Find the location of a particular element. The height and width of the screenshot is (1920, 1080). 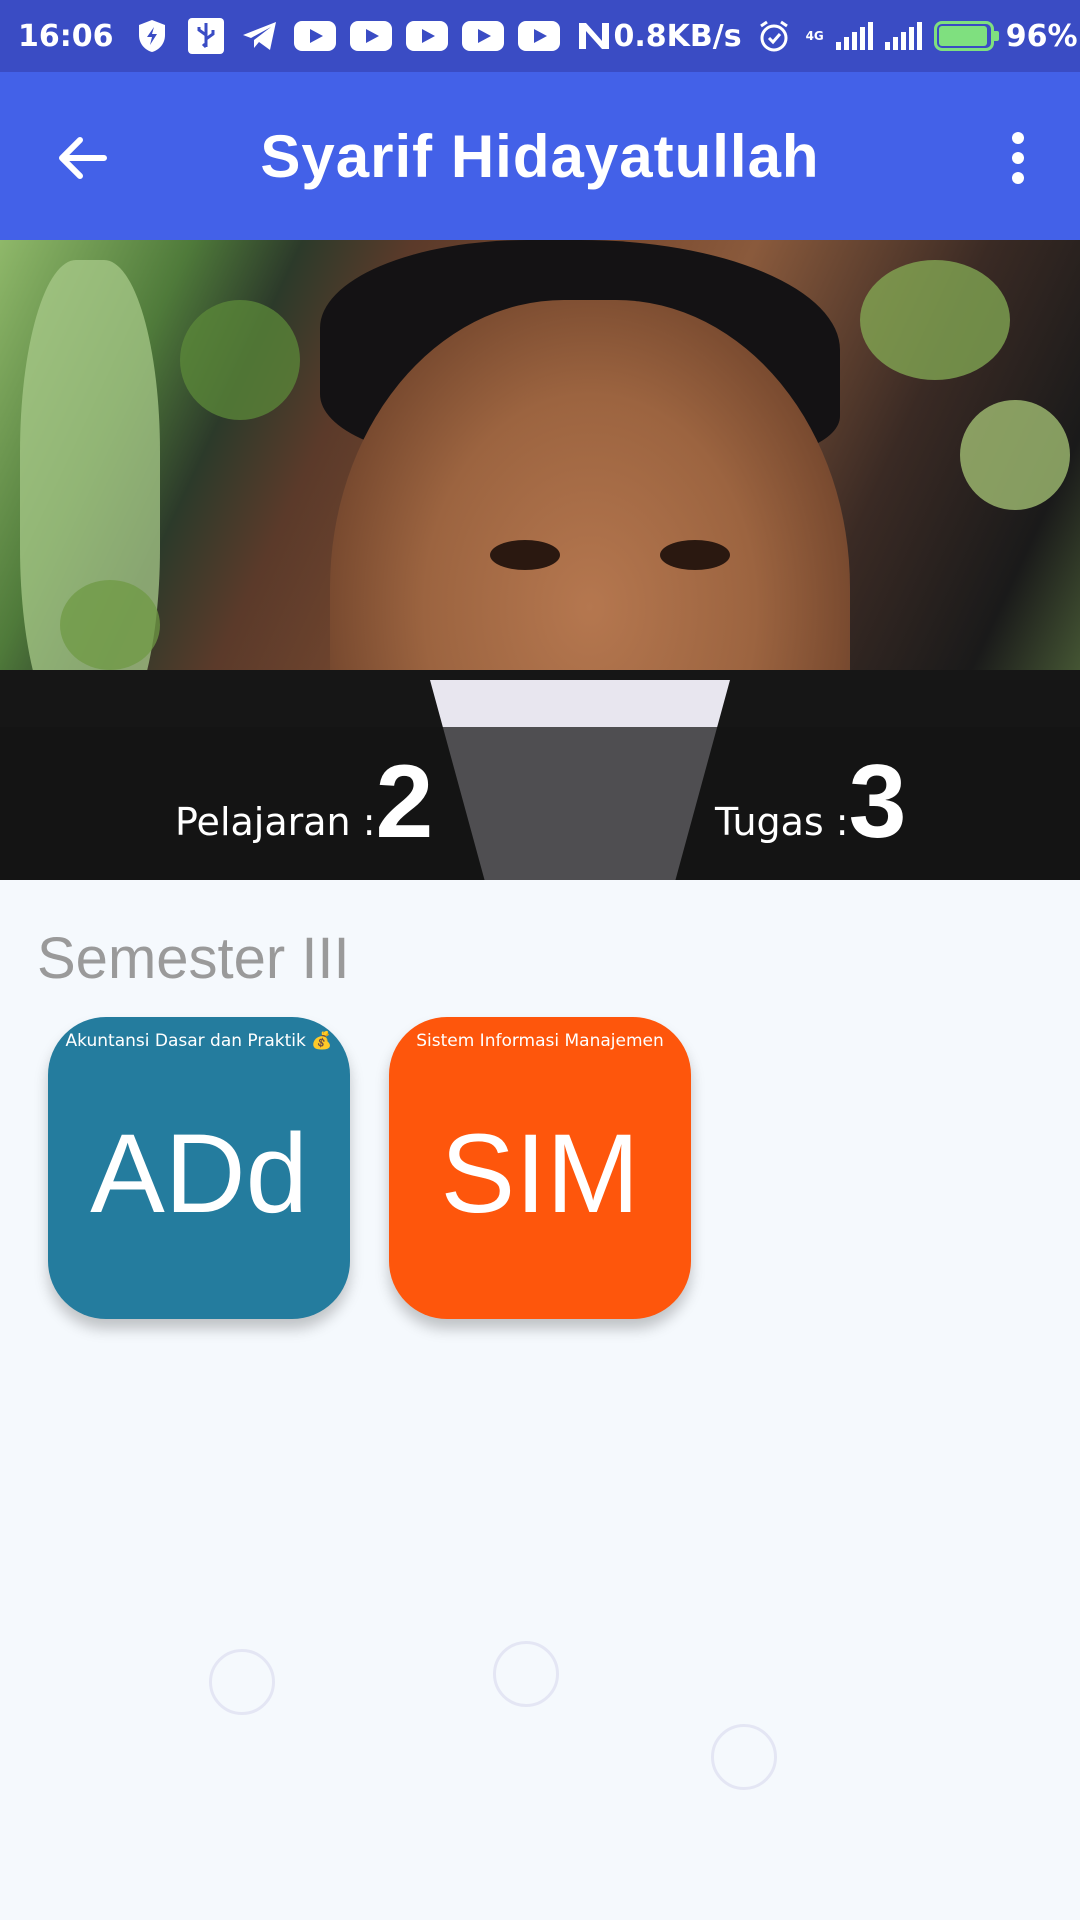

network-type: 4G is located at coordinates (815, 36).